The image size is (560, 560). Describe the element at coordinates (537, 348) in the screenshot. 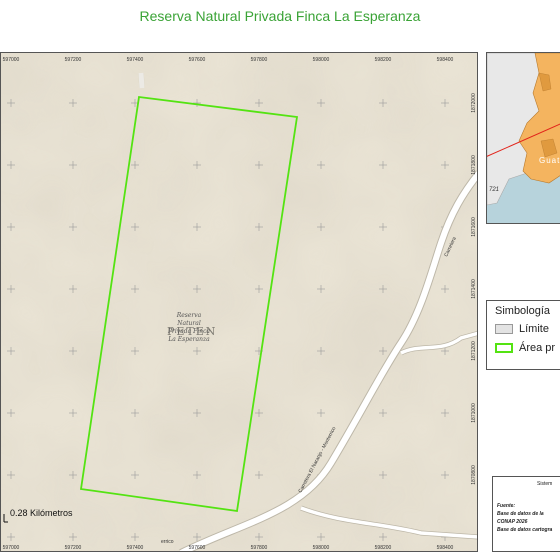

I see `legend-item-label: Área pr` at that location.